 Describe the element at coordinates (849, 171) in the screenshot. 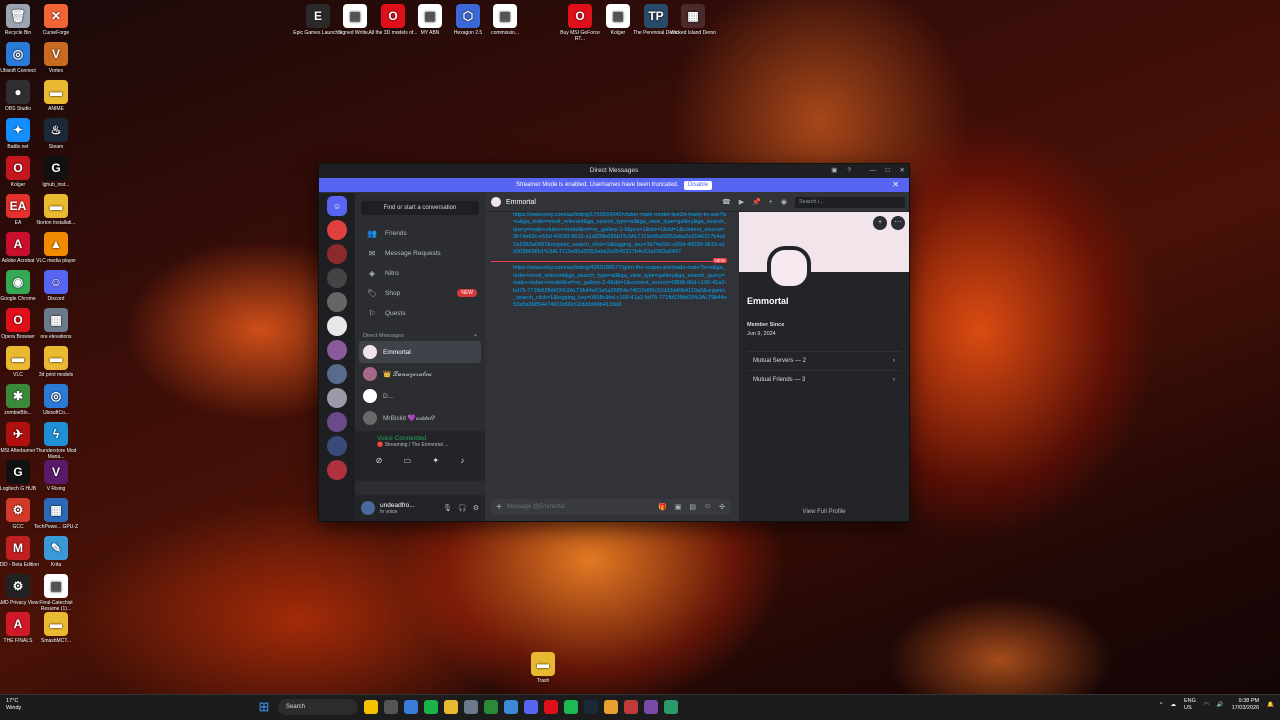

I see `help-icon: ?` at that location.